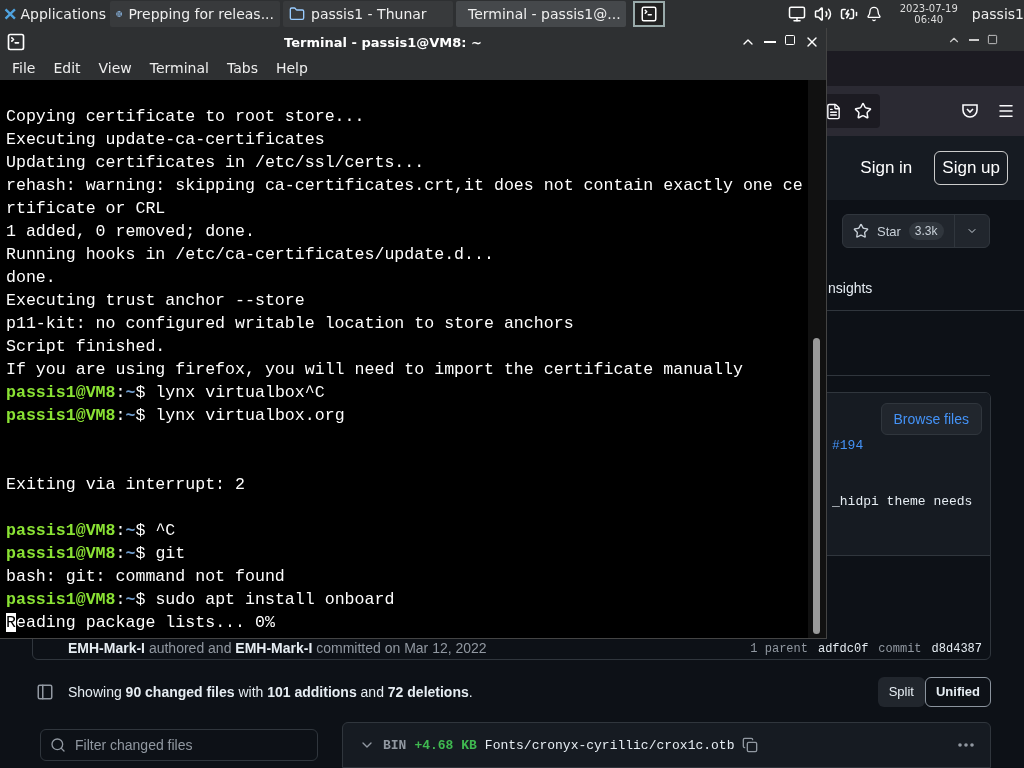 The height and width of the screenshot is (768, 1024). Describe the element at coordinates (843, 649) in the screenshot. I see `parent-sha: adfdc0f` at that location.